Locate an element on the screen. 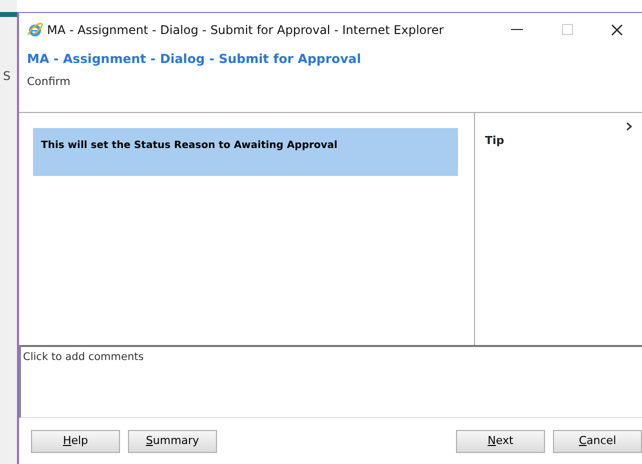 This screenshot has width=642, height=464. dialog-subtitle: Confirm is located at coordinates (49, 82).